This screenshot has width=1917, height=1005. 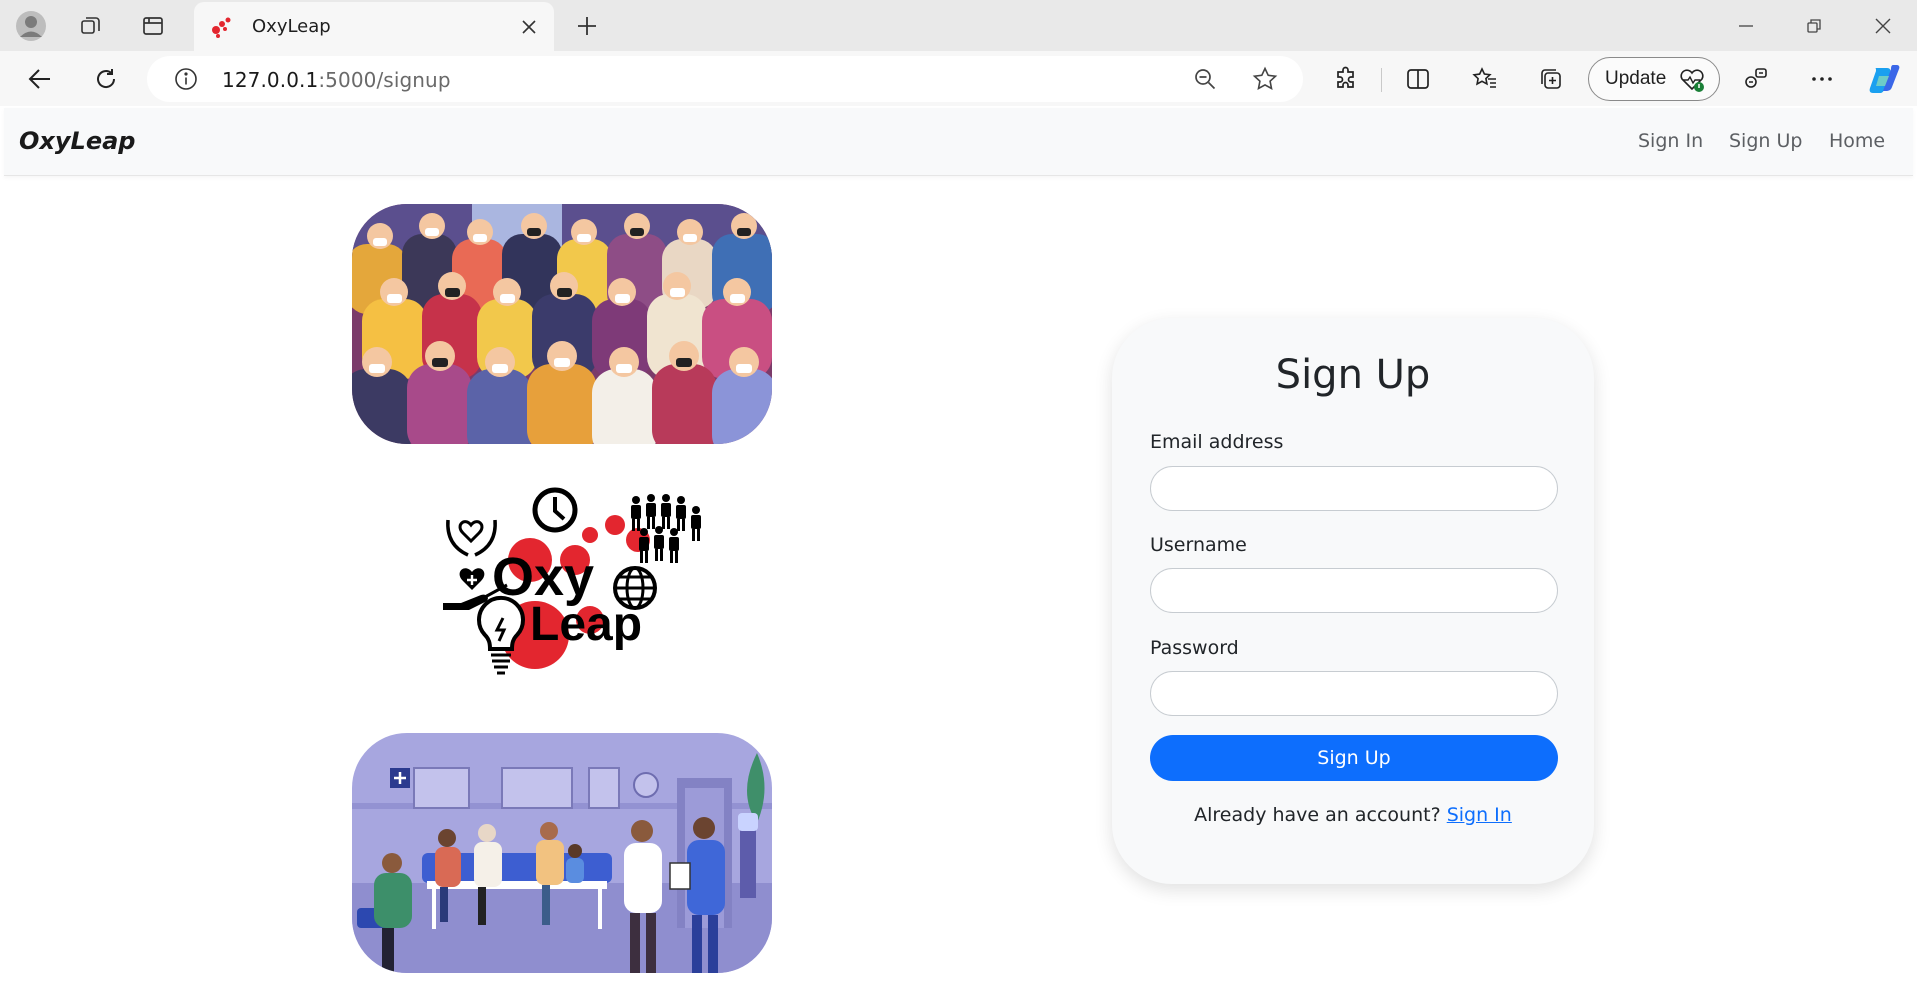 What do you see at coordinates (1814, 26) in the screenshot?
I see `restore-icon` at bounding box center [1814, 26].